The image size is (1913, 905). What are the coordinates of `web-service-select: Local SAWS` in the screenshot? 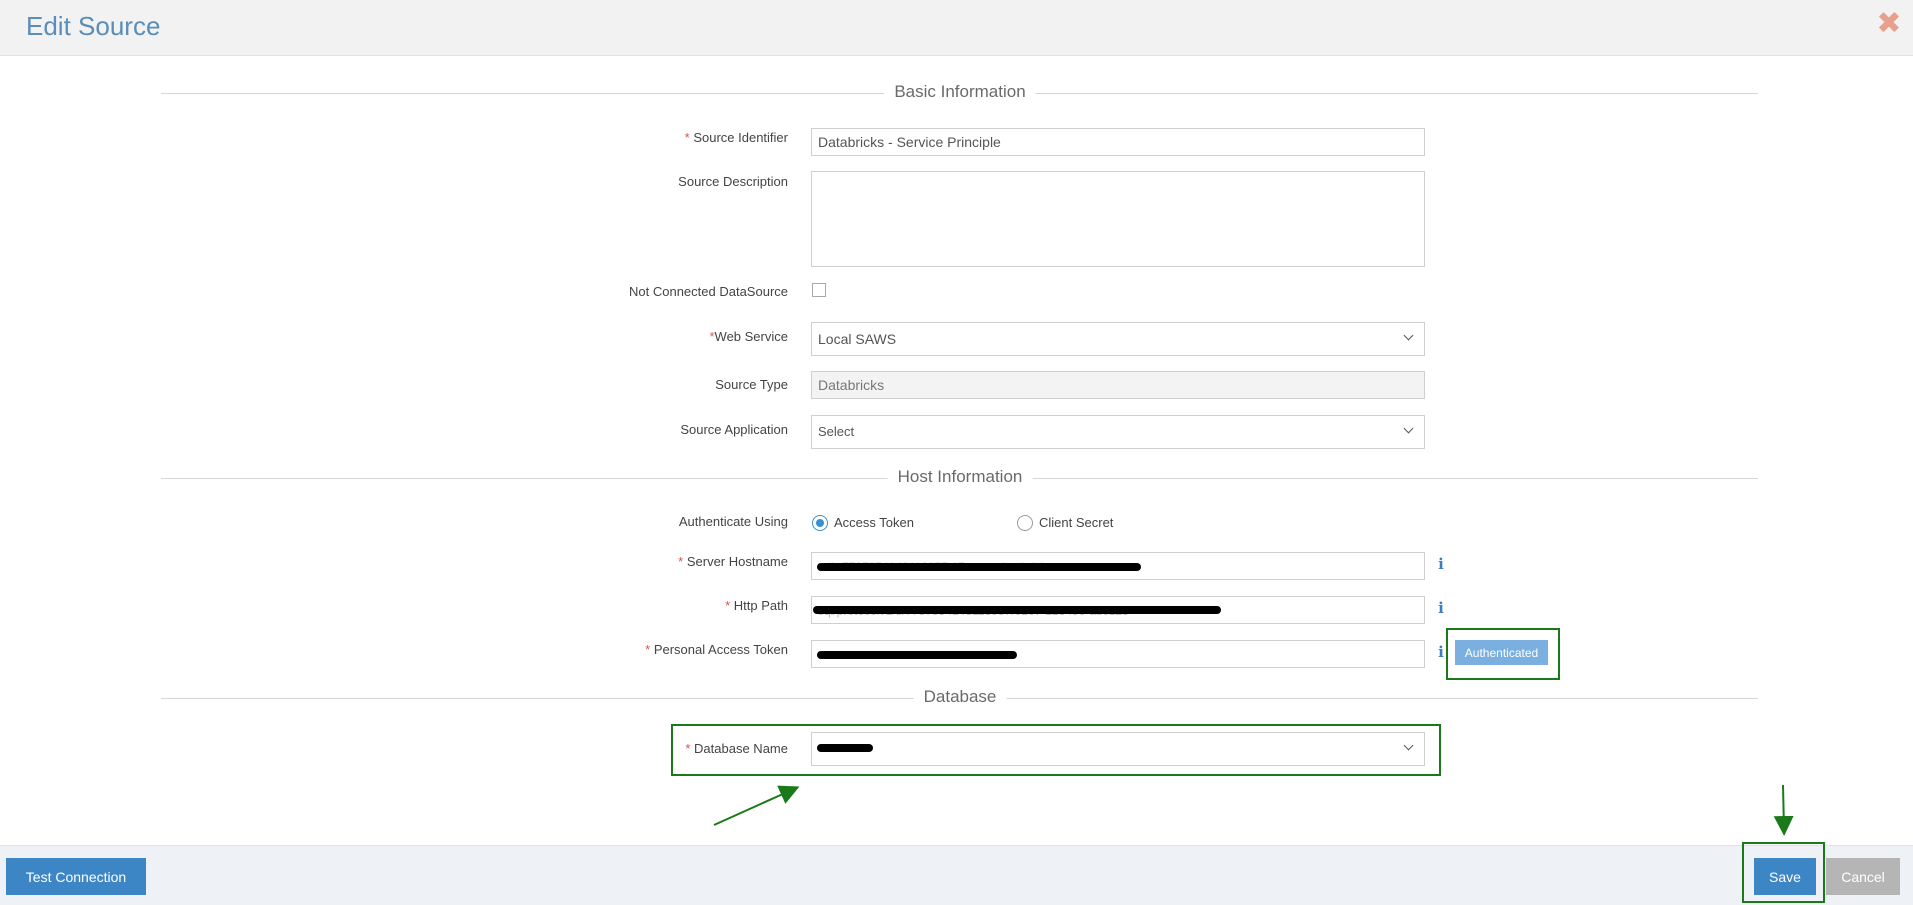 It's located at (1118, 339).